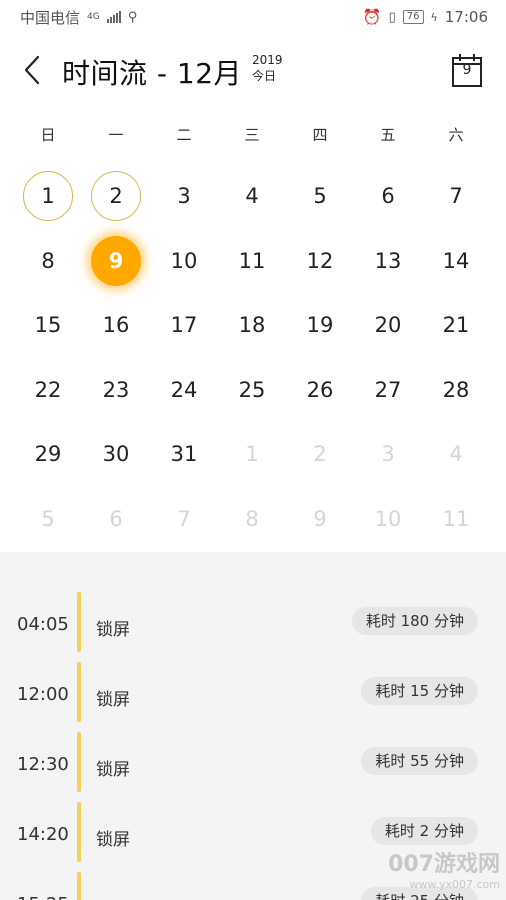 The image size is (506, 900). I want to click on page-title: 时间流 - 12月, so click(152, 73).